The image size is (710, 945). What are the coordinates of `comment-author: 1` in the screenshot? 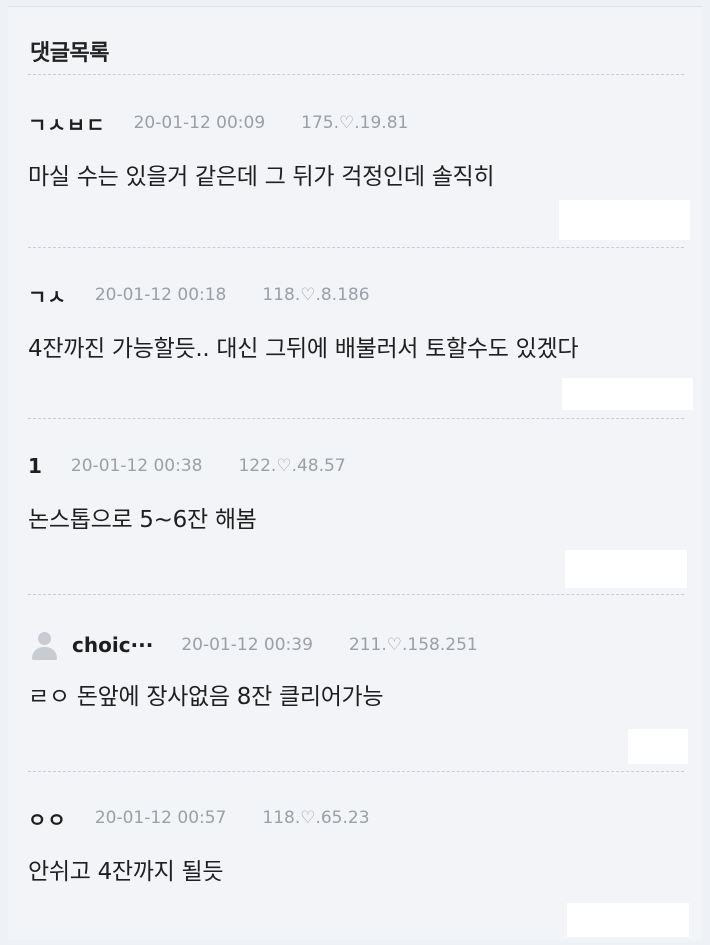 It's located at (35, 466).